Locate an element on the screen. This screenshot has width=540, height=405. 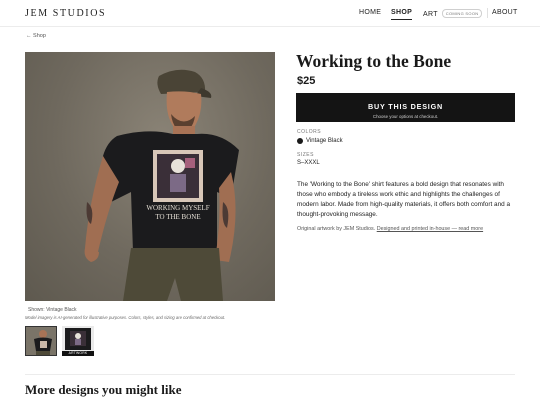
nav-home: HOME is located at coordinates (370, 12).